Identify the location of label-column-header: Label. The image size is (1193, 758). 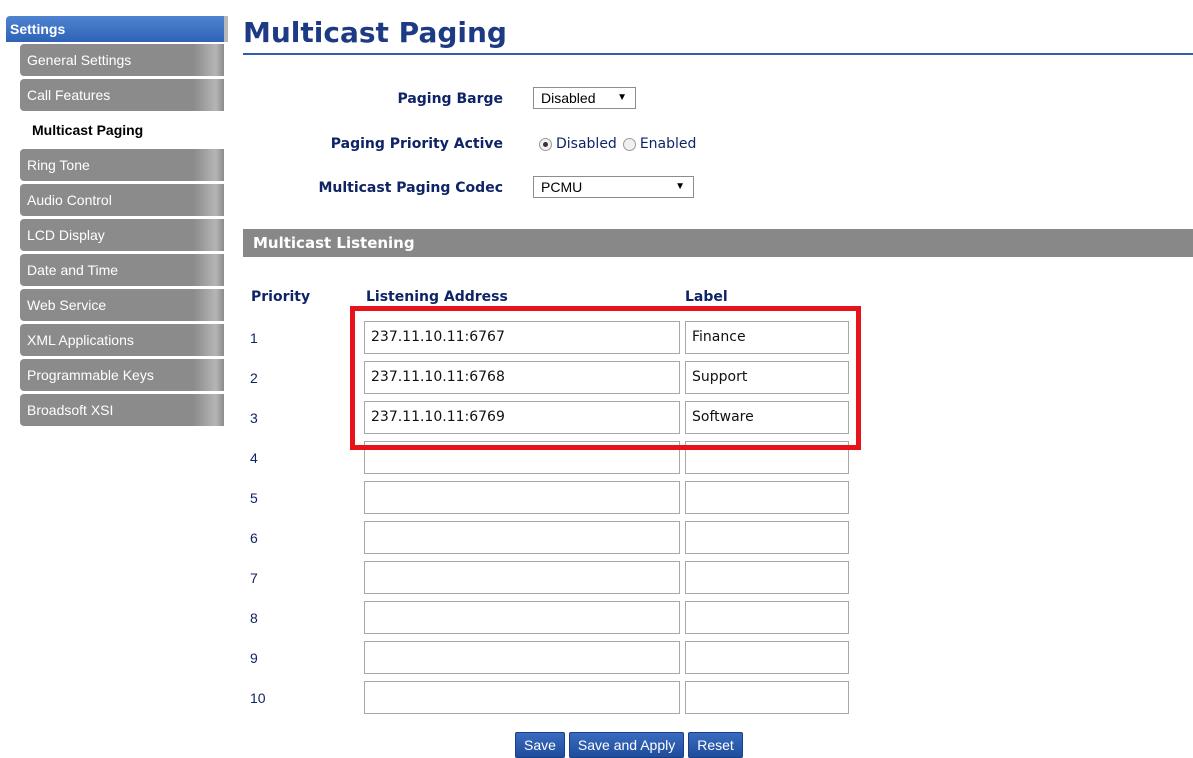
(706, 297).